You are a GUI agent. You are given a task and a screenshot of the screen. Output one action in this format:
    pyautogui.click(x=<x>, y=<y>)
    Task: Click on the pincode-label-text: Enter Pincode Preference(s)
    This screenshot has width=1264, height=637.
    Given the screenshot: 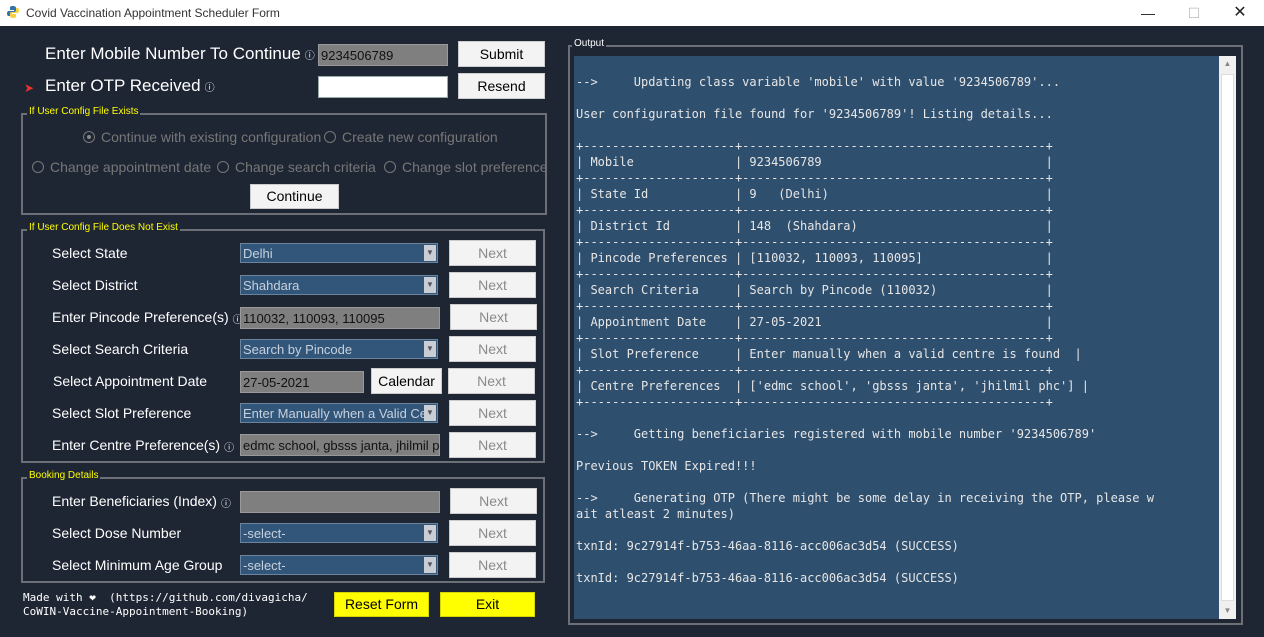 What is the action you would take?
    pyautogui.click(x=140, y=317)
    